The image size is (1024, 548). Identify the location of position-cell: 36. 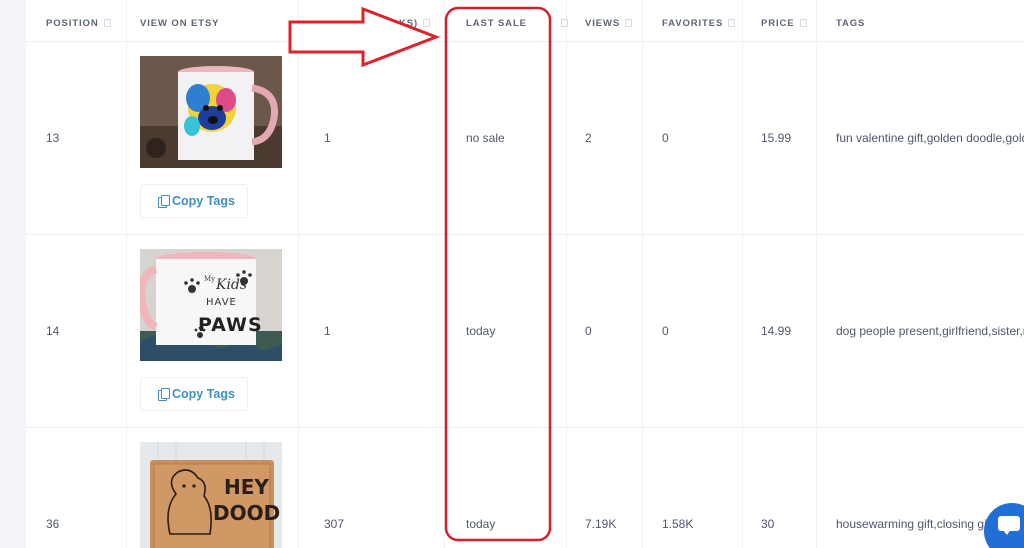
(53, 524).